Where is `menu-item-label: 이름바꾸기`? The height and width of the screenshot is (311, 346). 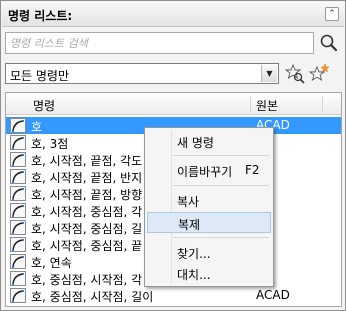 menu-item-label: 이름바꾸기 is located at coordinates (205, 172).